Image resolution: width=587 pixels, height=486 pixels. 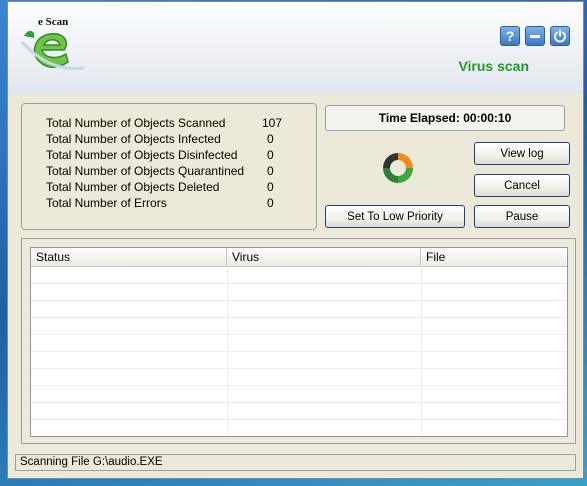 I want to click on scan-spinner-icon, so click(x=398, y=168).